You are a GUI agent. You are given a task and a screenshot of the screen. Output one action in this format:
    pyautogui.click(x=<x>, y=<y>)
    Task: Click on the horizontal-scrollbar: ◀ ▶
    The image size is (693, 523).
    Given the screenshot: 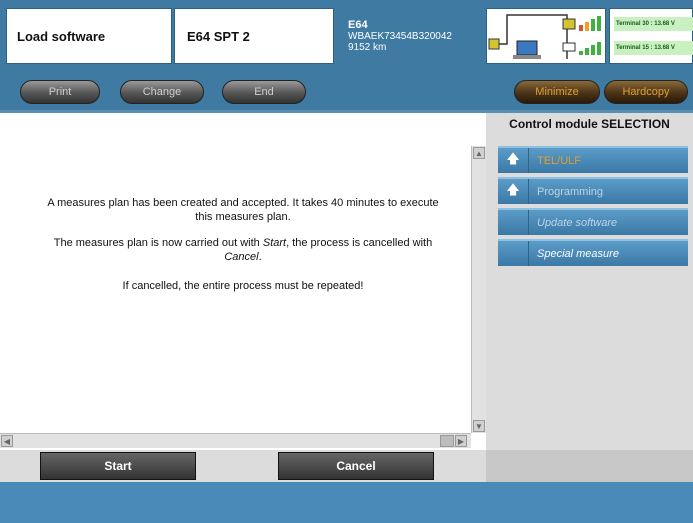 What is the action you would take?
    pyautogui.click(x=235, y=440)
    